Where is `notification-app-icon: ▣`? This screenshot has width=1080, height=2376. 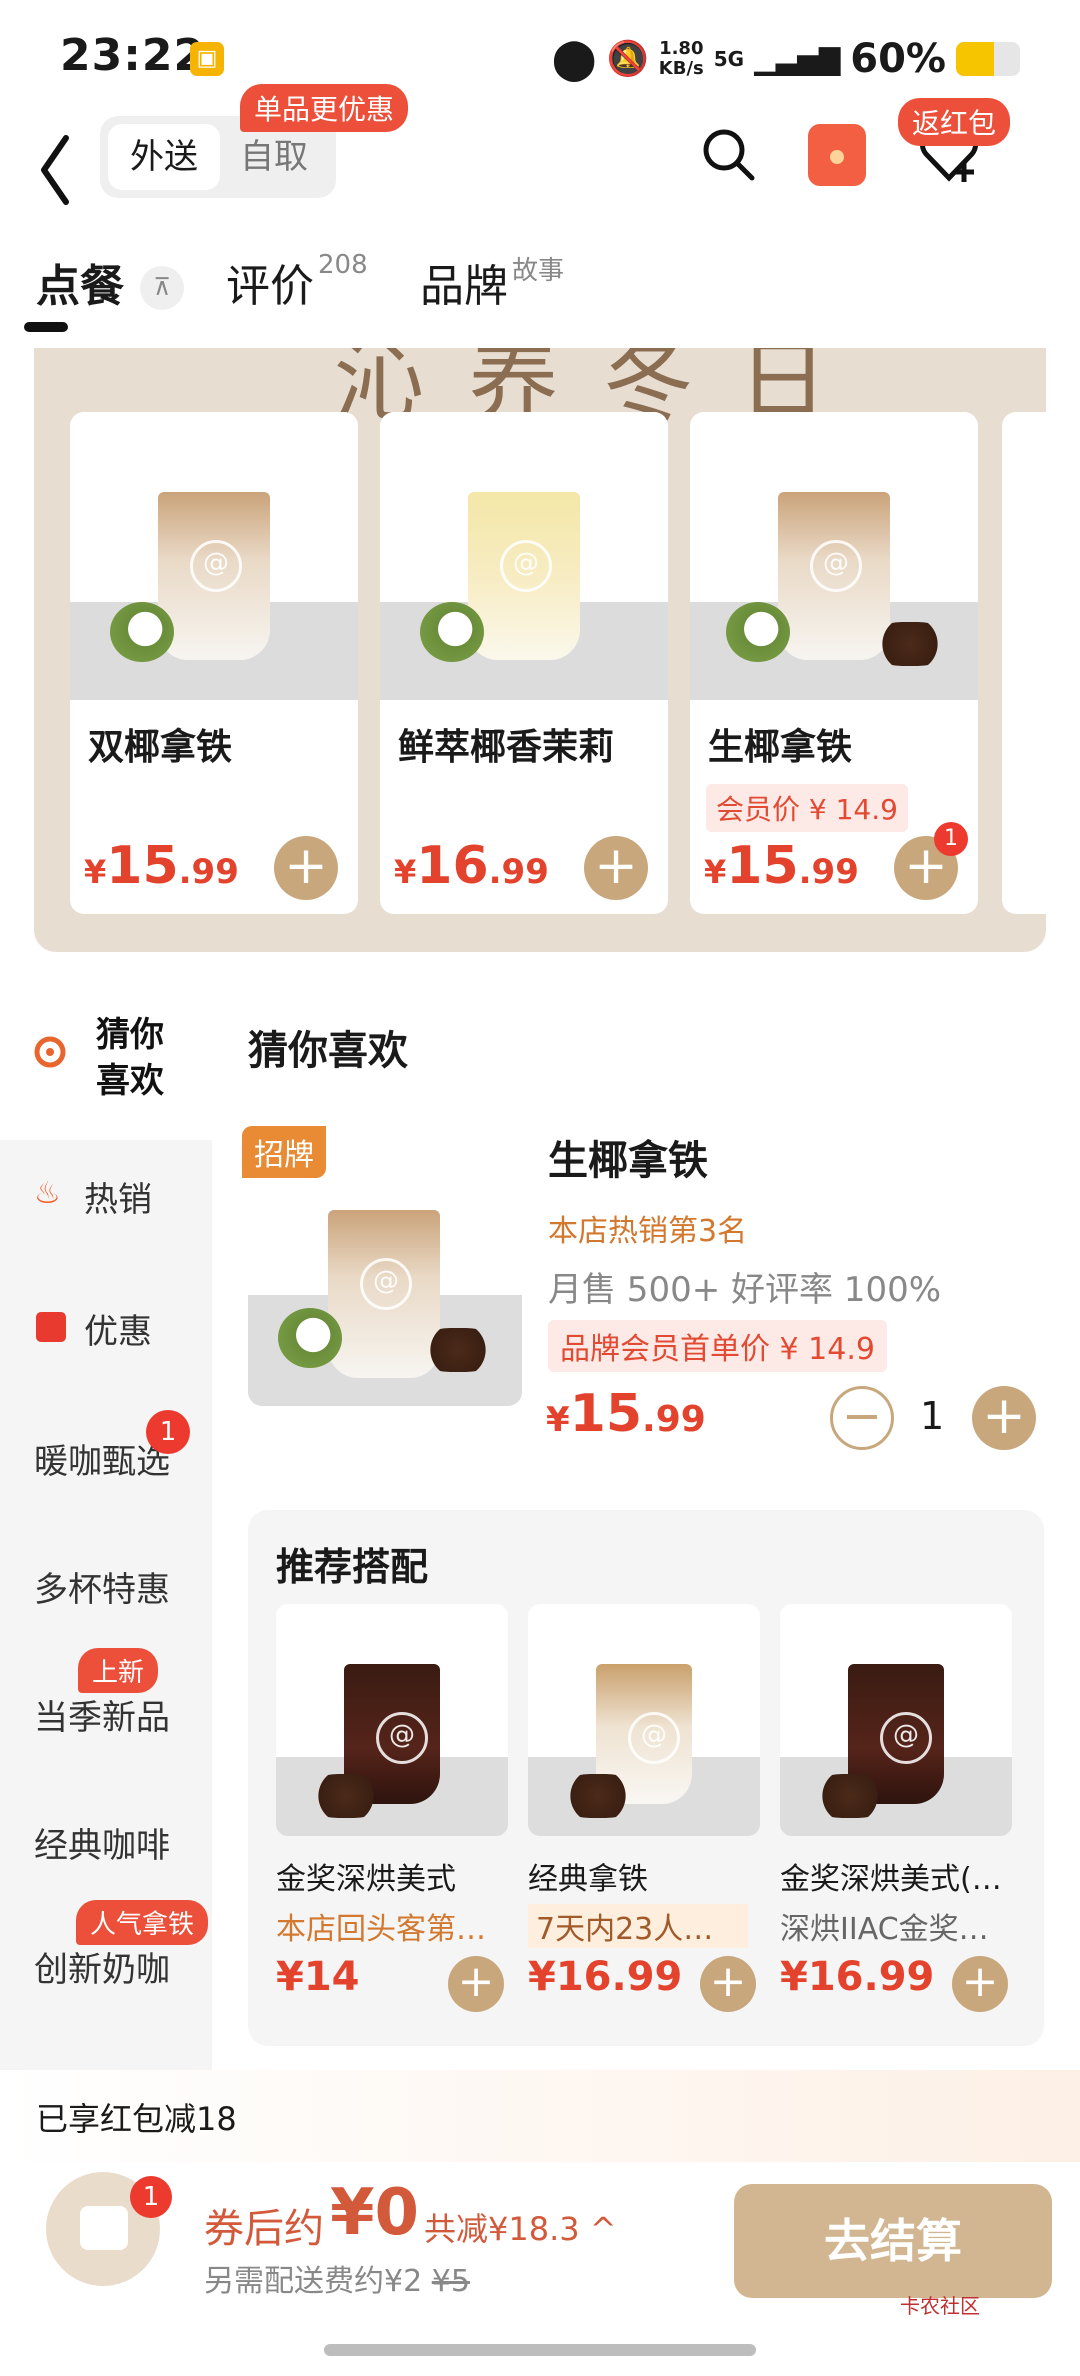 notification-app-icon: ▣ is located at coordinates (207, 59).